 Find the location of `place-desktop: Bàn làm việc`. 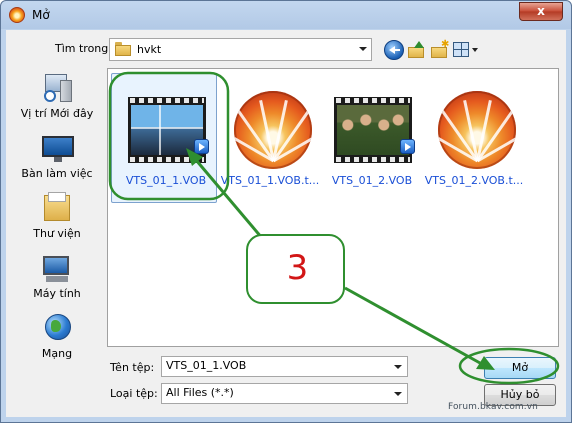

place-desktop: Bàn làm việc is located at coordinates (57, 158).